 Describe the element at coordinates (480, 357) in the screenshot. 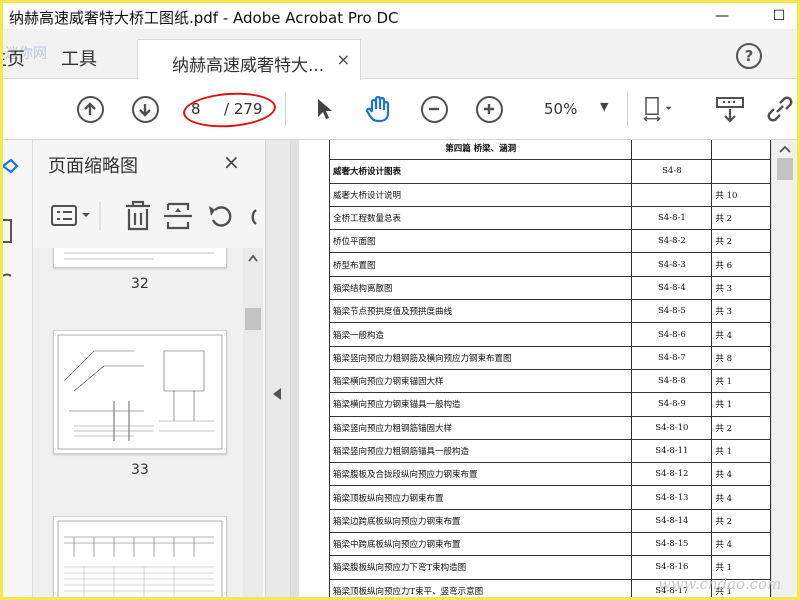

I see `table-cell-name: 箱梁竖向预应力粗钢筋及横向预应力钢束布置图` at that location.